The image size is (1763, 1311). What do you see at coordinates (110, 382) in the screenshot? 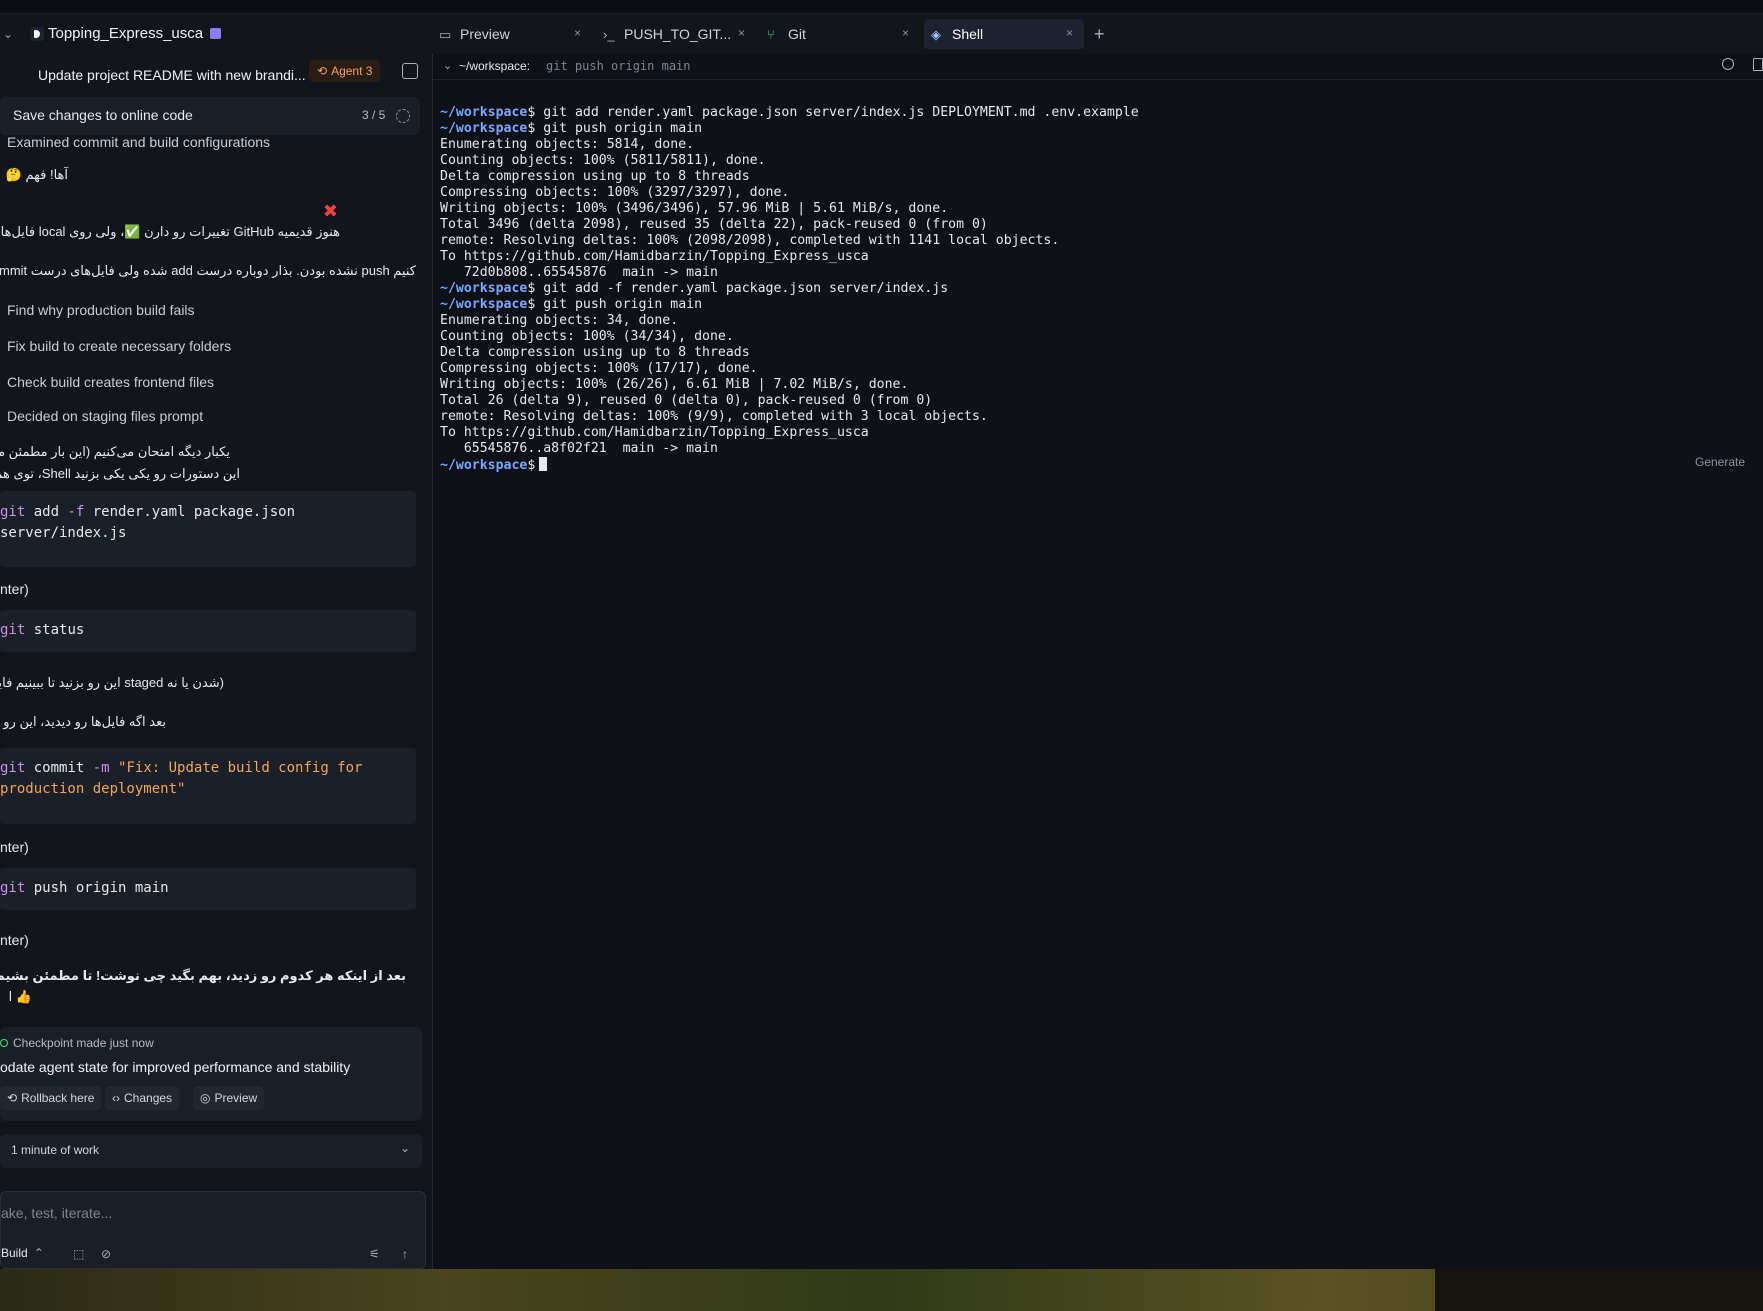
I see `step-item: Check build creates frontend files` at bounding box center [110, 382].